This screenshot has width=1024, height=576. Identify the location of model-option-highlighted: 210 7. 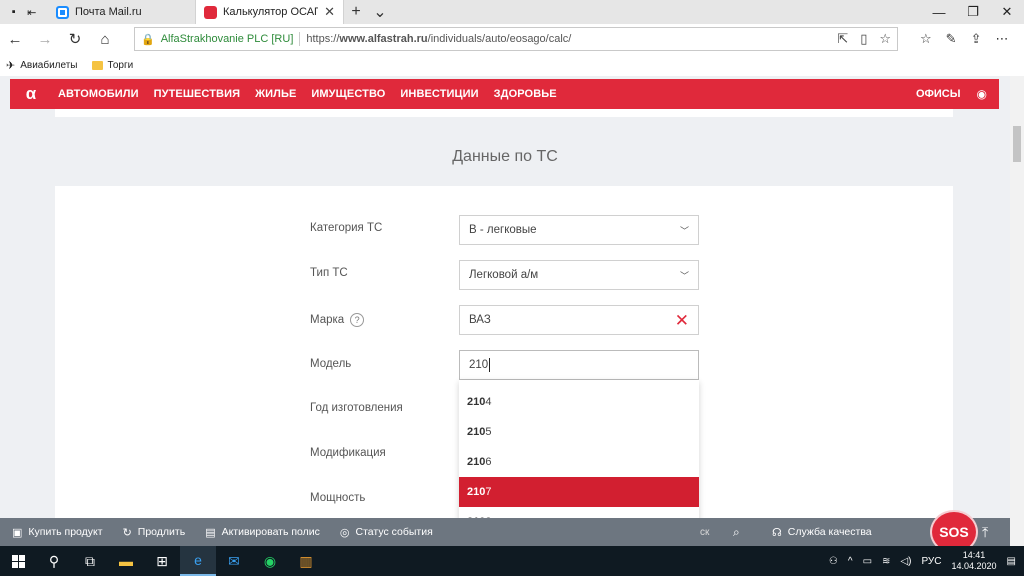
(579, 492).